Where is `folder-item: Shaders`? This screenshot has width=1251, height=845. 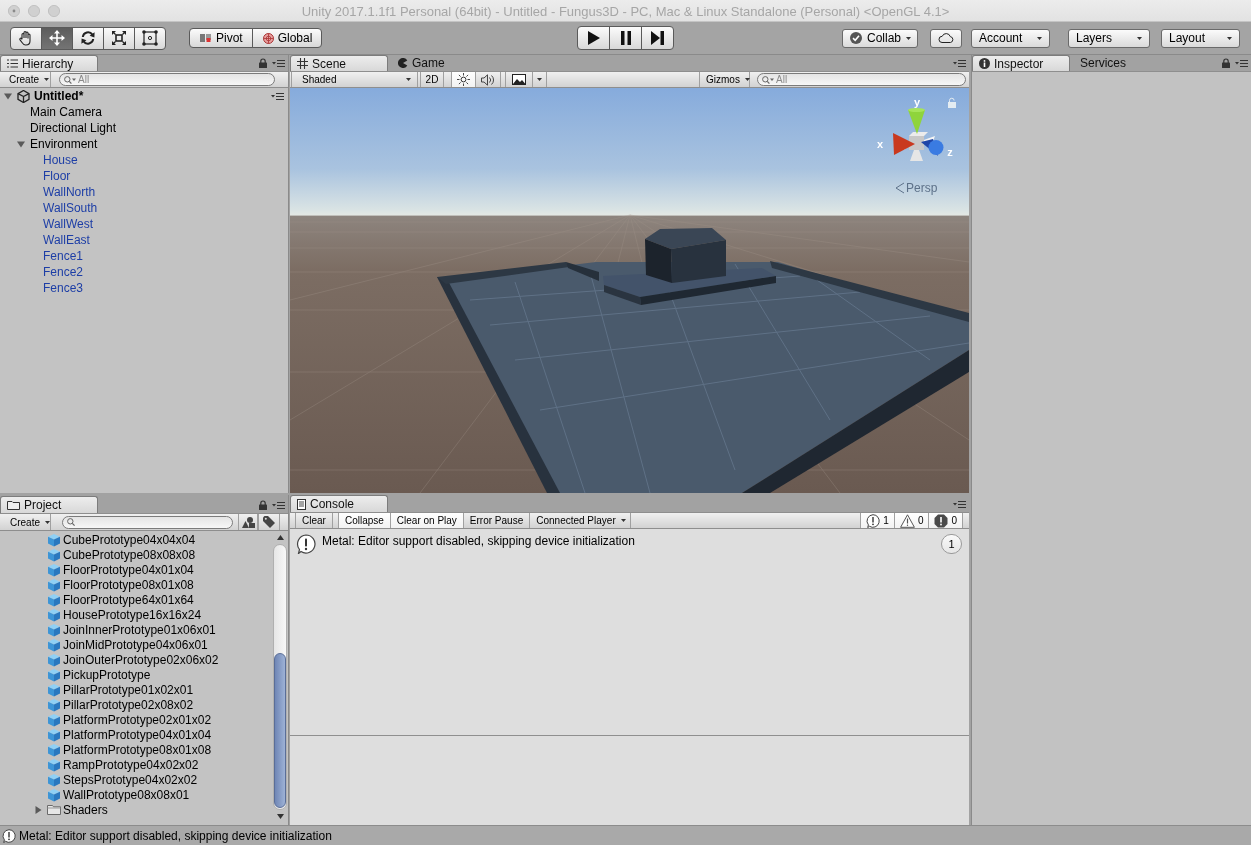 folder-item: Shaders is located at coordinates (85, 809).